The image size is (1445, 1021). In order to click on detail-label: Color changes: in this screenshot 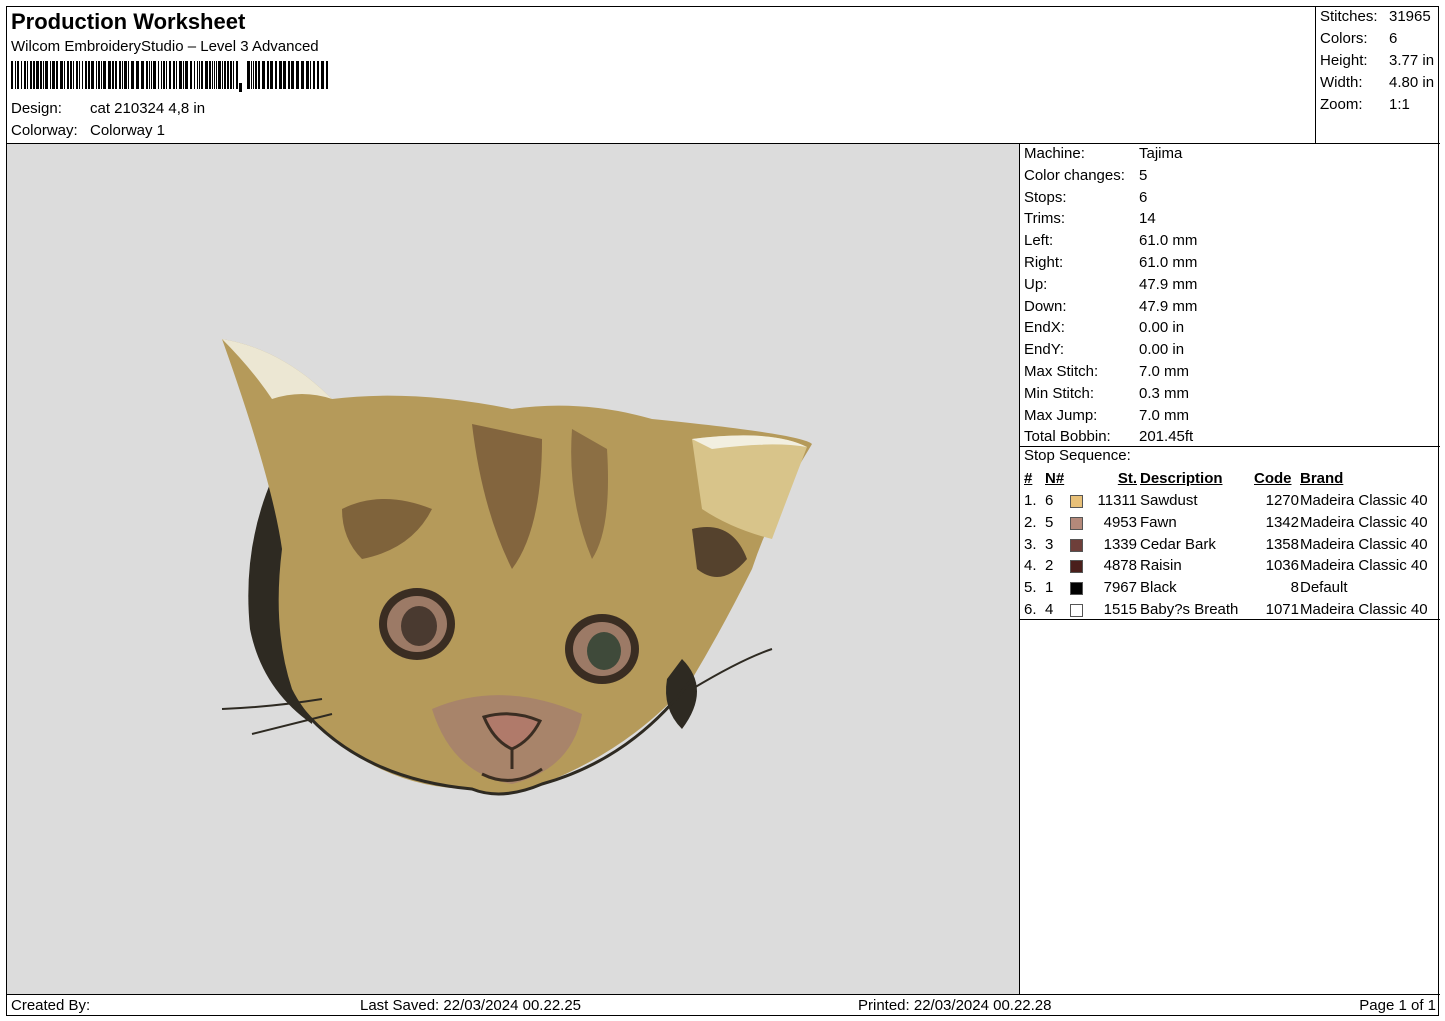, I will do `click(1074, 175)`.